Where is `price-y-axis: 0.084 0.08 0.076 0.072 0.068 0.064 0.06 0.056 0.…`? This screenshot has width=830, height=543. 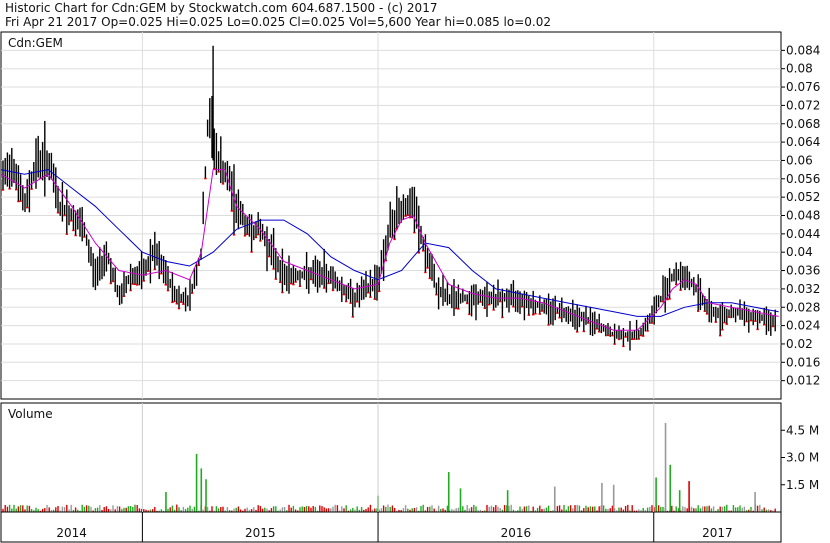
price-y-axis: 0.084 0.08 0.076 0.072 0.068 0.064 0.06 0.056 0.… is located at coordinates (800, 215).